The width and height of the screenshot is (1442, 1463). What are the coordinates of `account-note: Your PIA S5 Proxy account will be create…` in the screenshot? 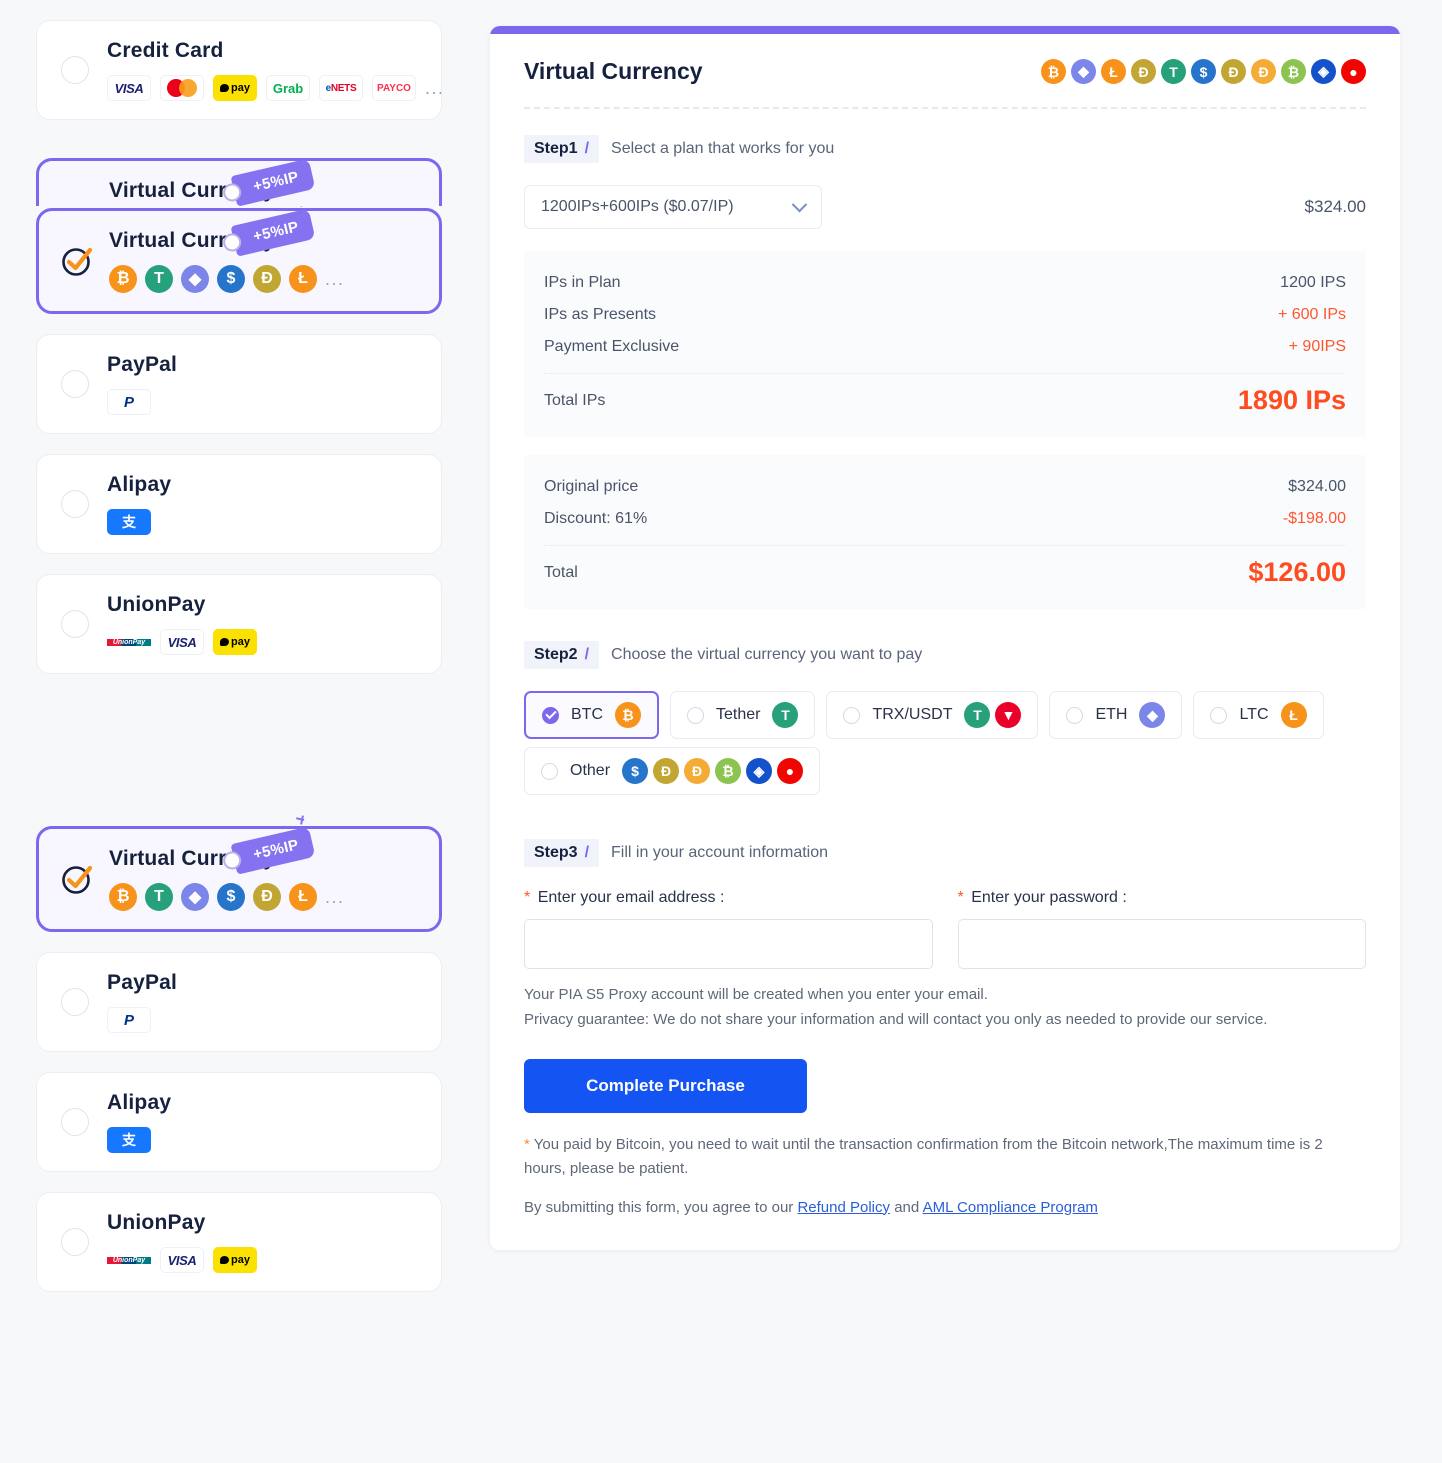 It's located at (945, 1008).